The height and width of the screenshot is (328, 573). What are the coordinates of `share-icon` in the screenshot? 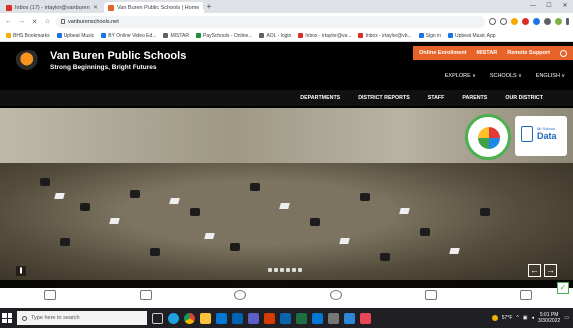 It's located at (492, 21).